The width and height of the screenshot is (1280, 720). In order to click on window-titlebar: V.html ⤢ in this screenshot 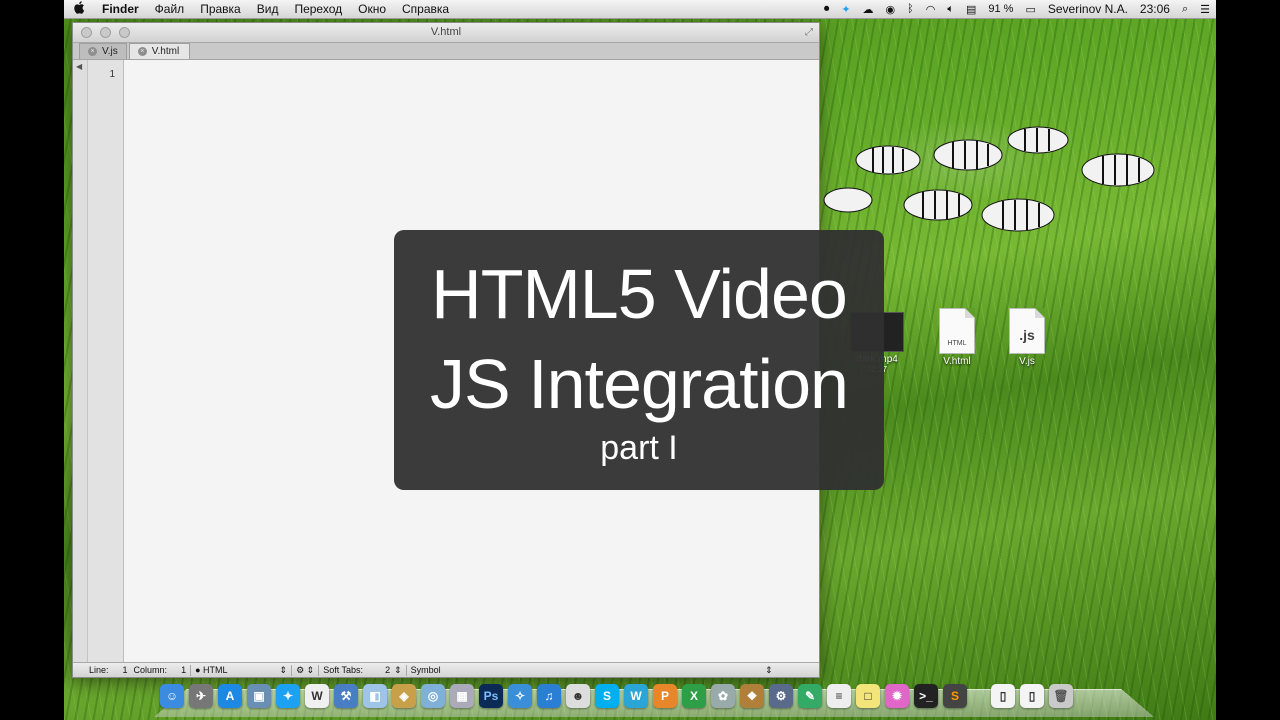, I will do `click(446, 33)`.